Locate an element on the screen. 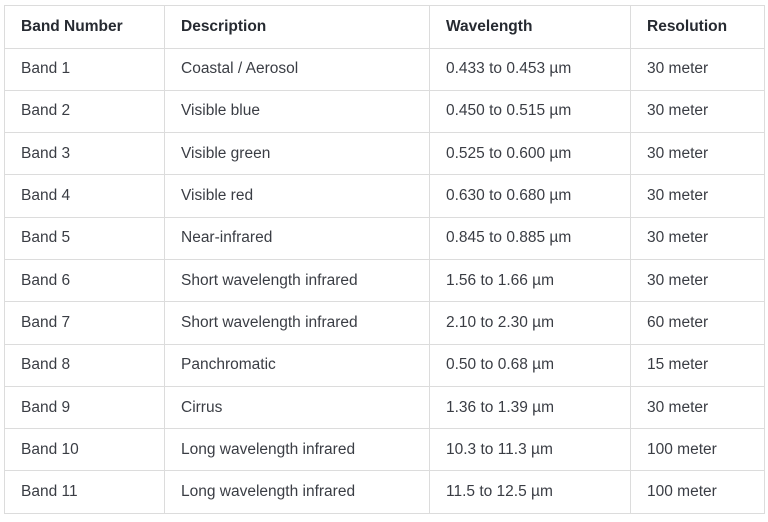 The image size is (768, 522). resolution-cell: 15 meter is located at coordinates (697, 365).